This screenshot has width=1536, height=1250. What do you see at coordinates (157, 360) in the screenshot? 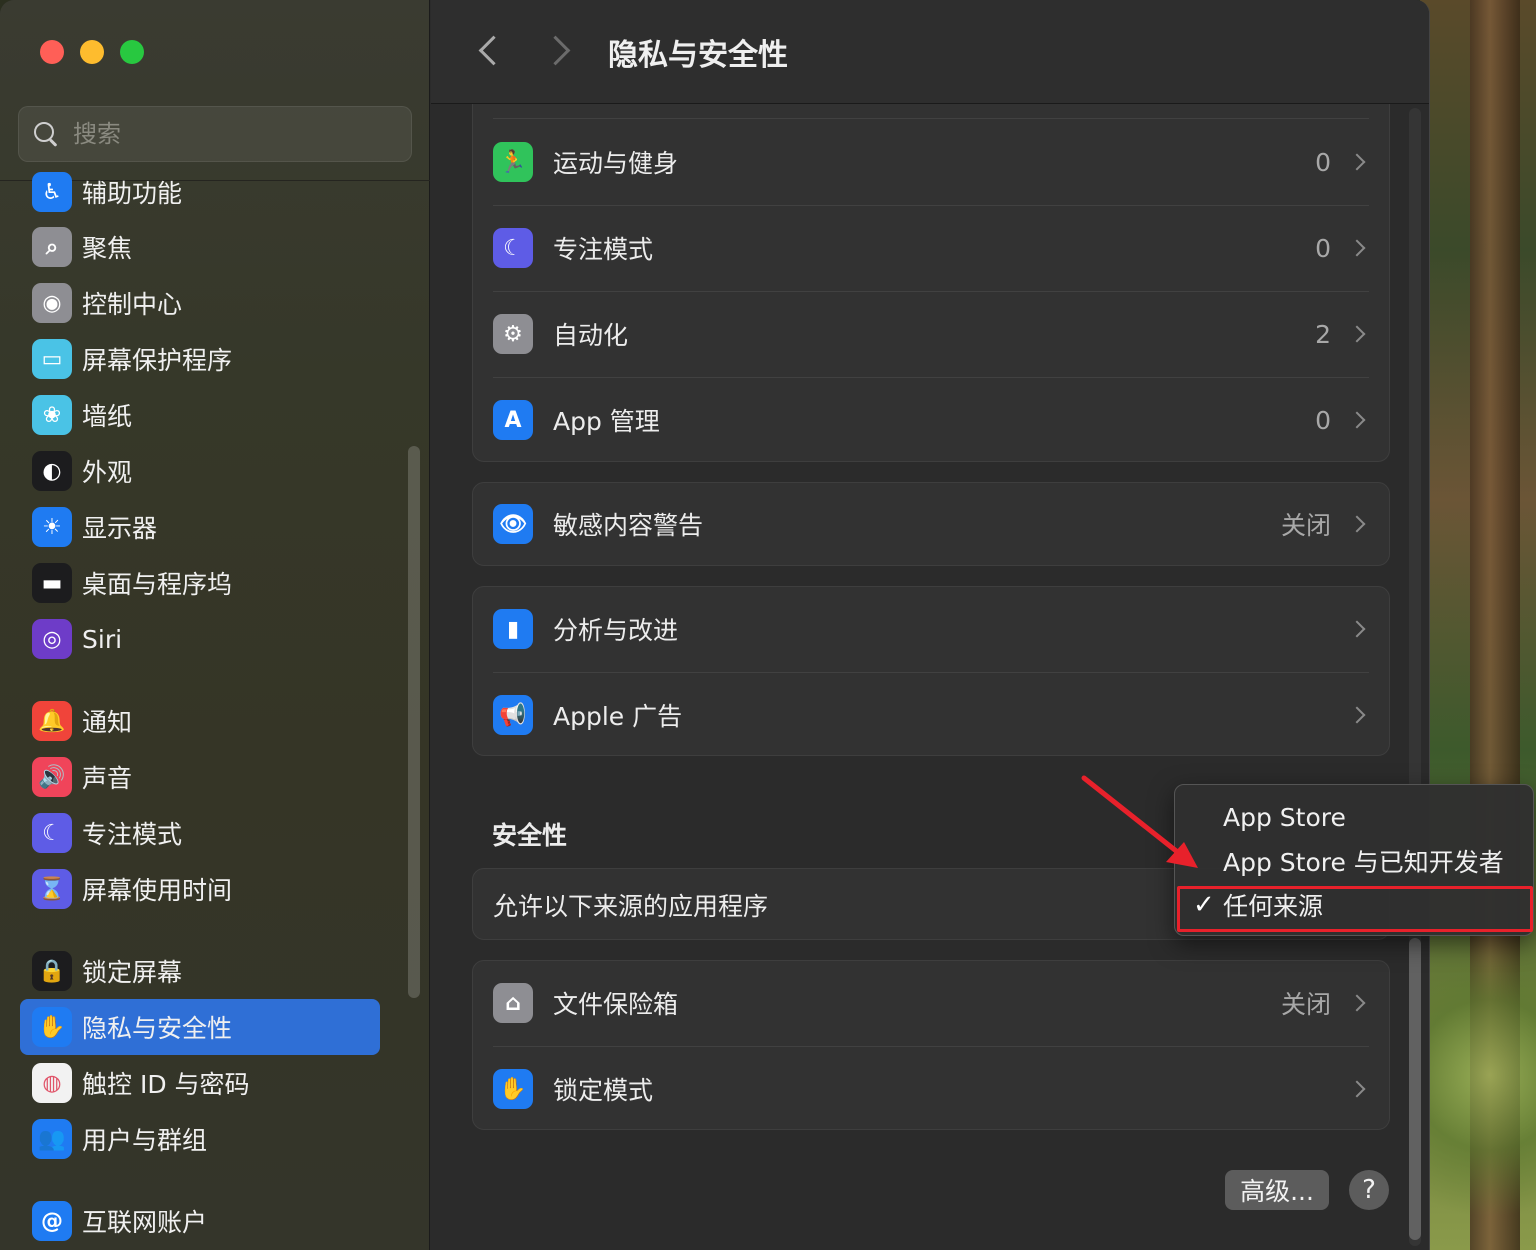
I see `sidebar-item-label: 屏幕保护程序` at bounding box center [157, 360].